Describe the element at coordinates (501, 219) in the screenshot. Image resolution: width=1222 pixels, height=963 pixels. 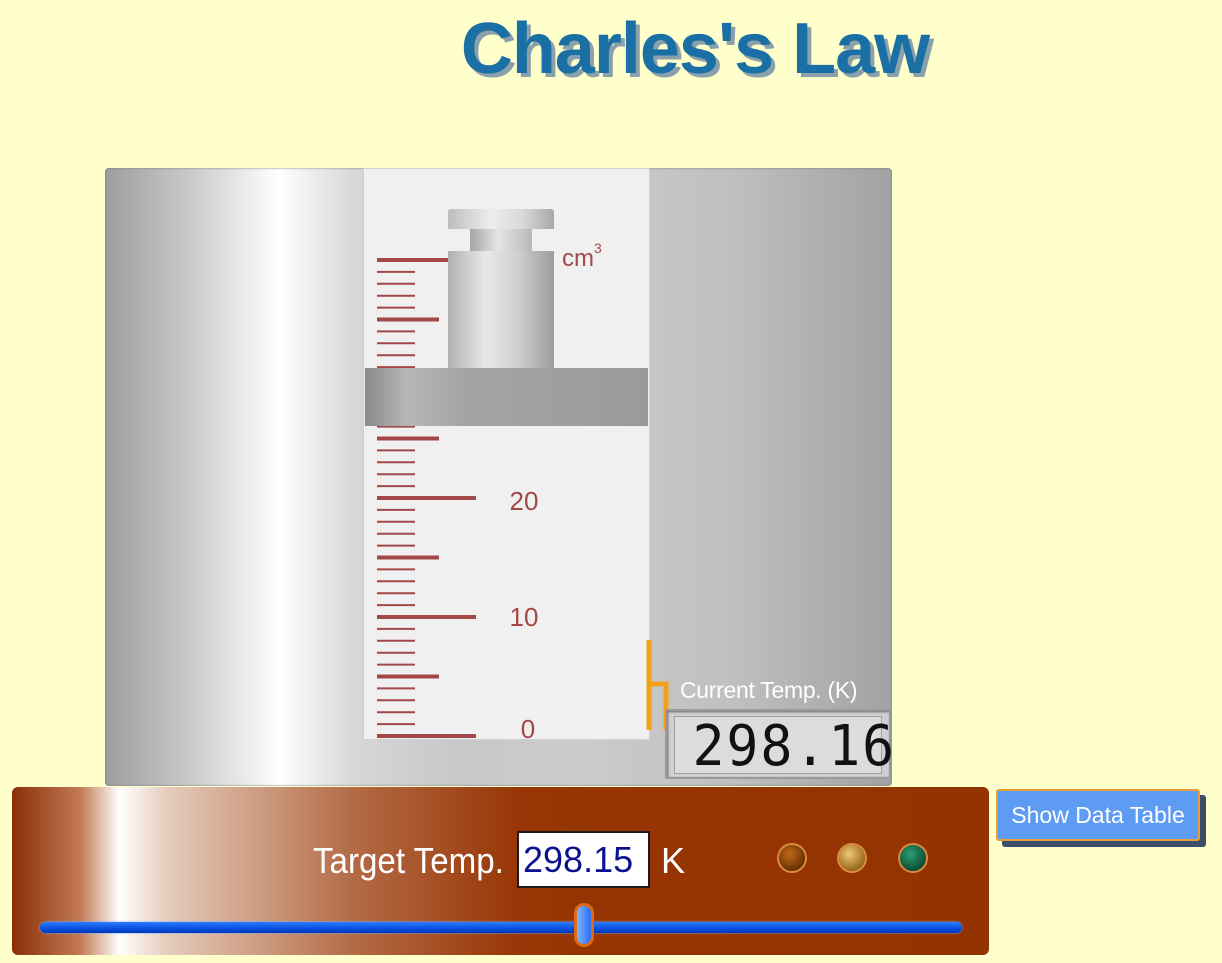
I see `weight-cap` at that location.